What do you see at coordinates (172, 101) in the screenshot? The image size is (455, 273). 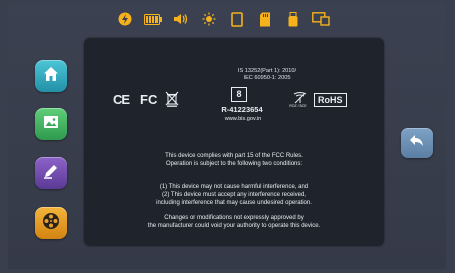 I see `weee-bin-icon` at bounding box center [172, 101].